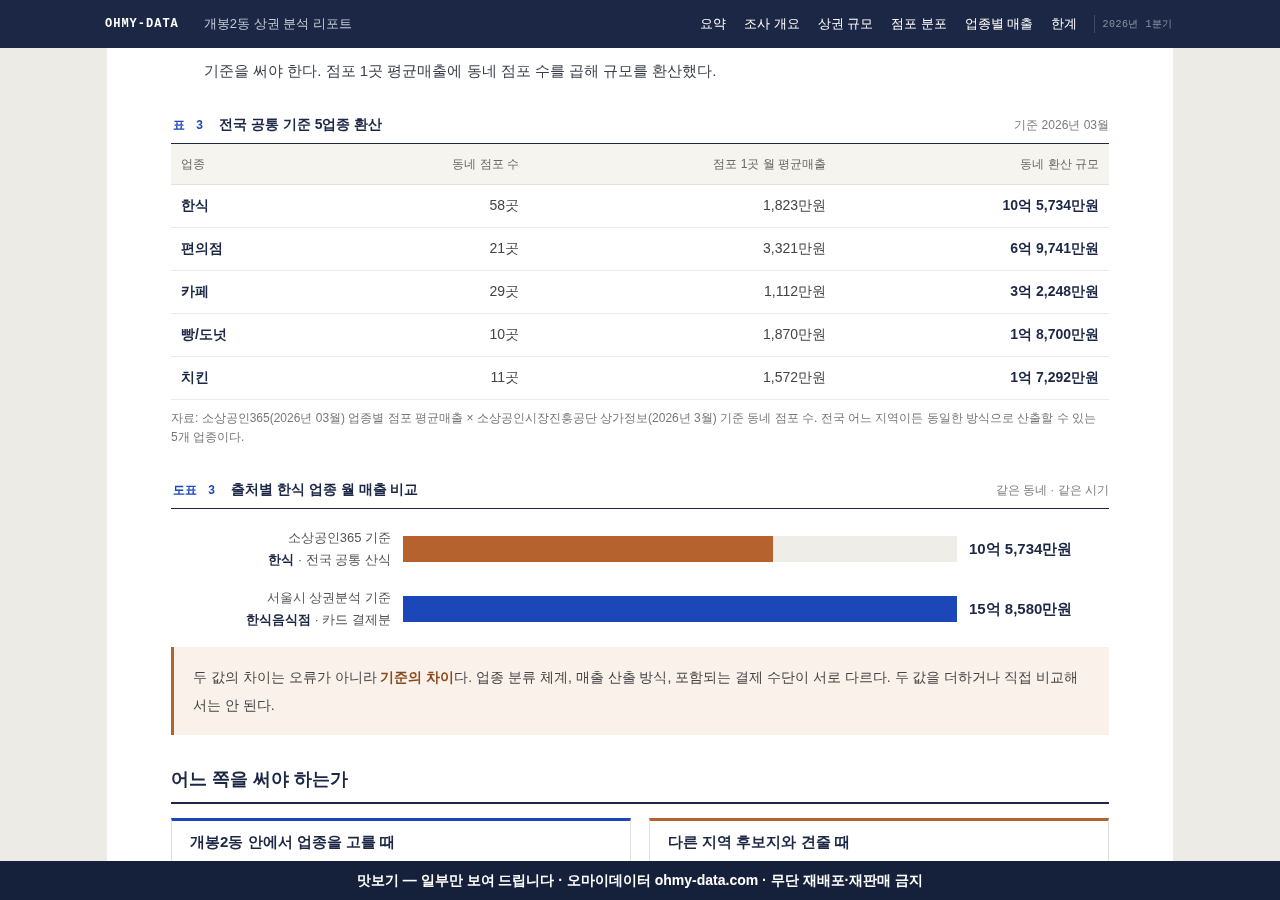 This screenshot has width=1280, height=900. Describe the element at coordinates (277, 24) in the screenshot. I see `report-title: 개봉2동 상권 분석 리포트` at that location.